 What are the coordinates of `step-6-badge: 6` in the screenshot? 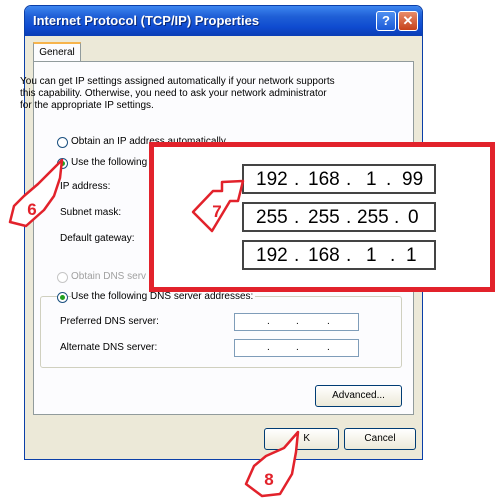 It's located at (32, 209).